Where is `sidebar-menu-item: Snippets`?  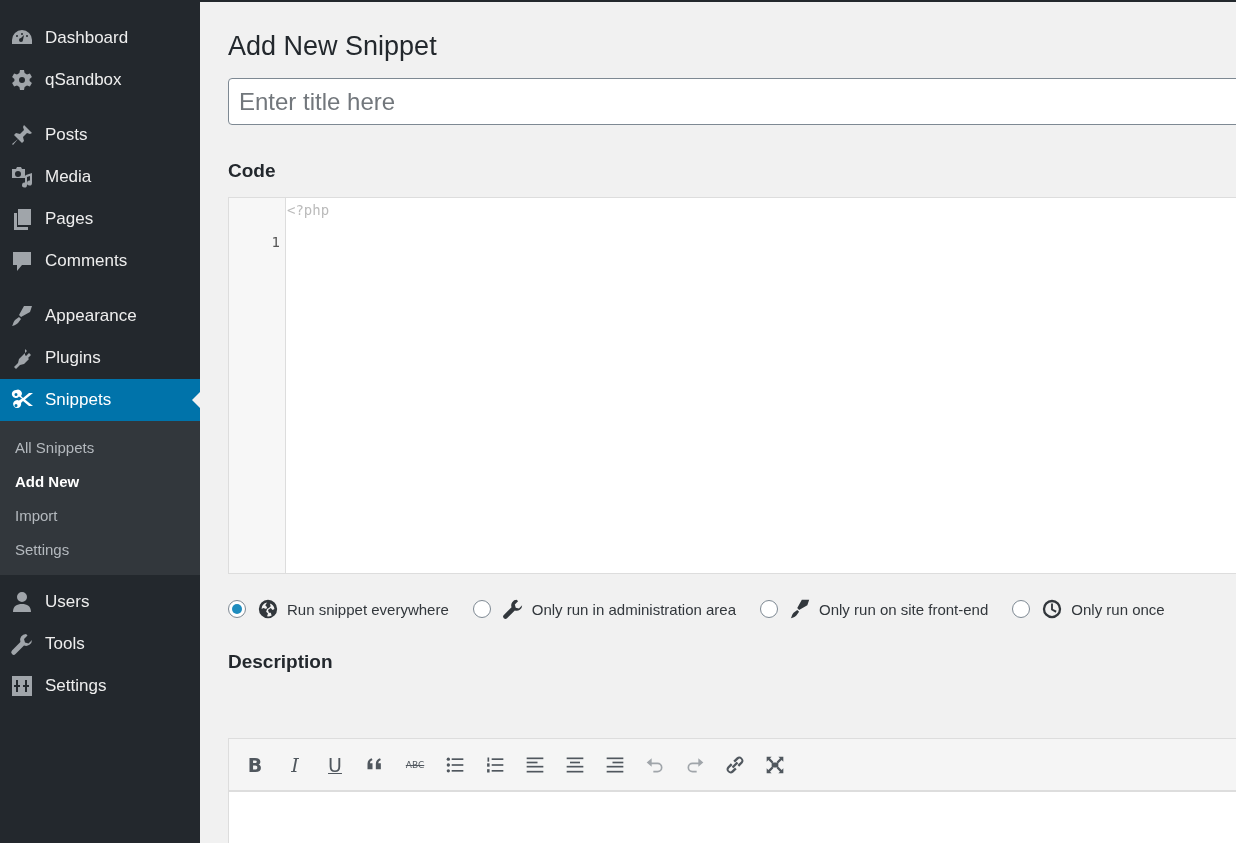 sidebar-menu-item: Snippets is located at coordinates (100, 400).